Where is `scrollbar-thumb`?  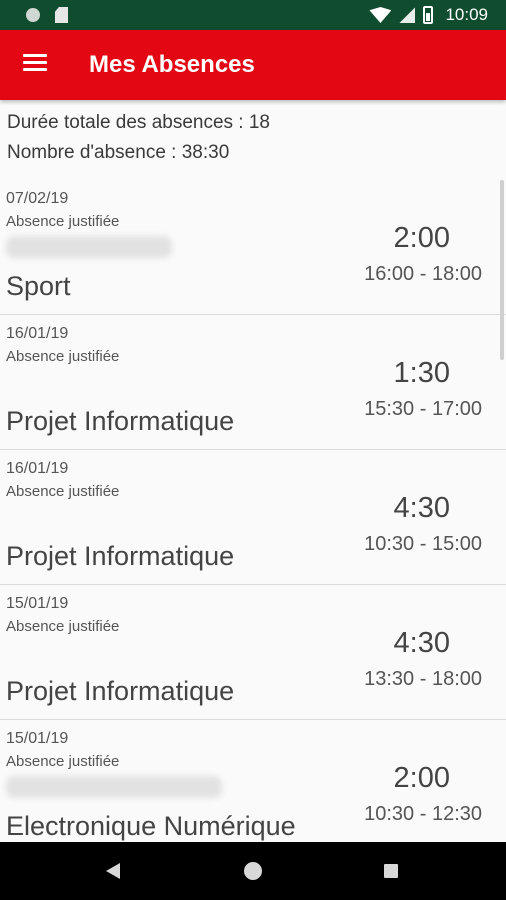 scrollbar-thumb is located at coordinates (502, 270).